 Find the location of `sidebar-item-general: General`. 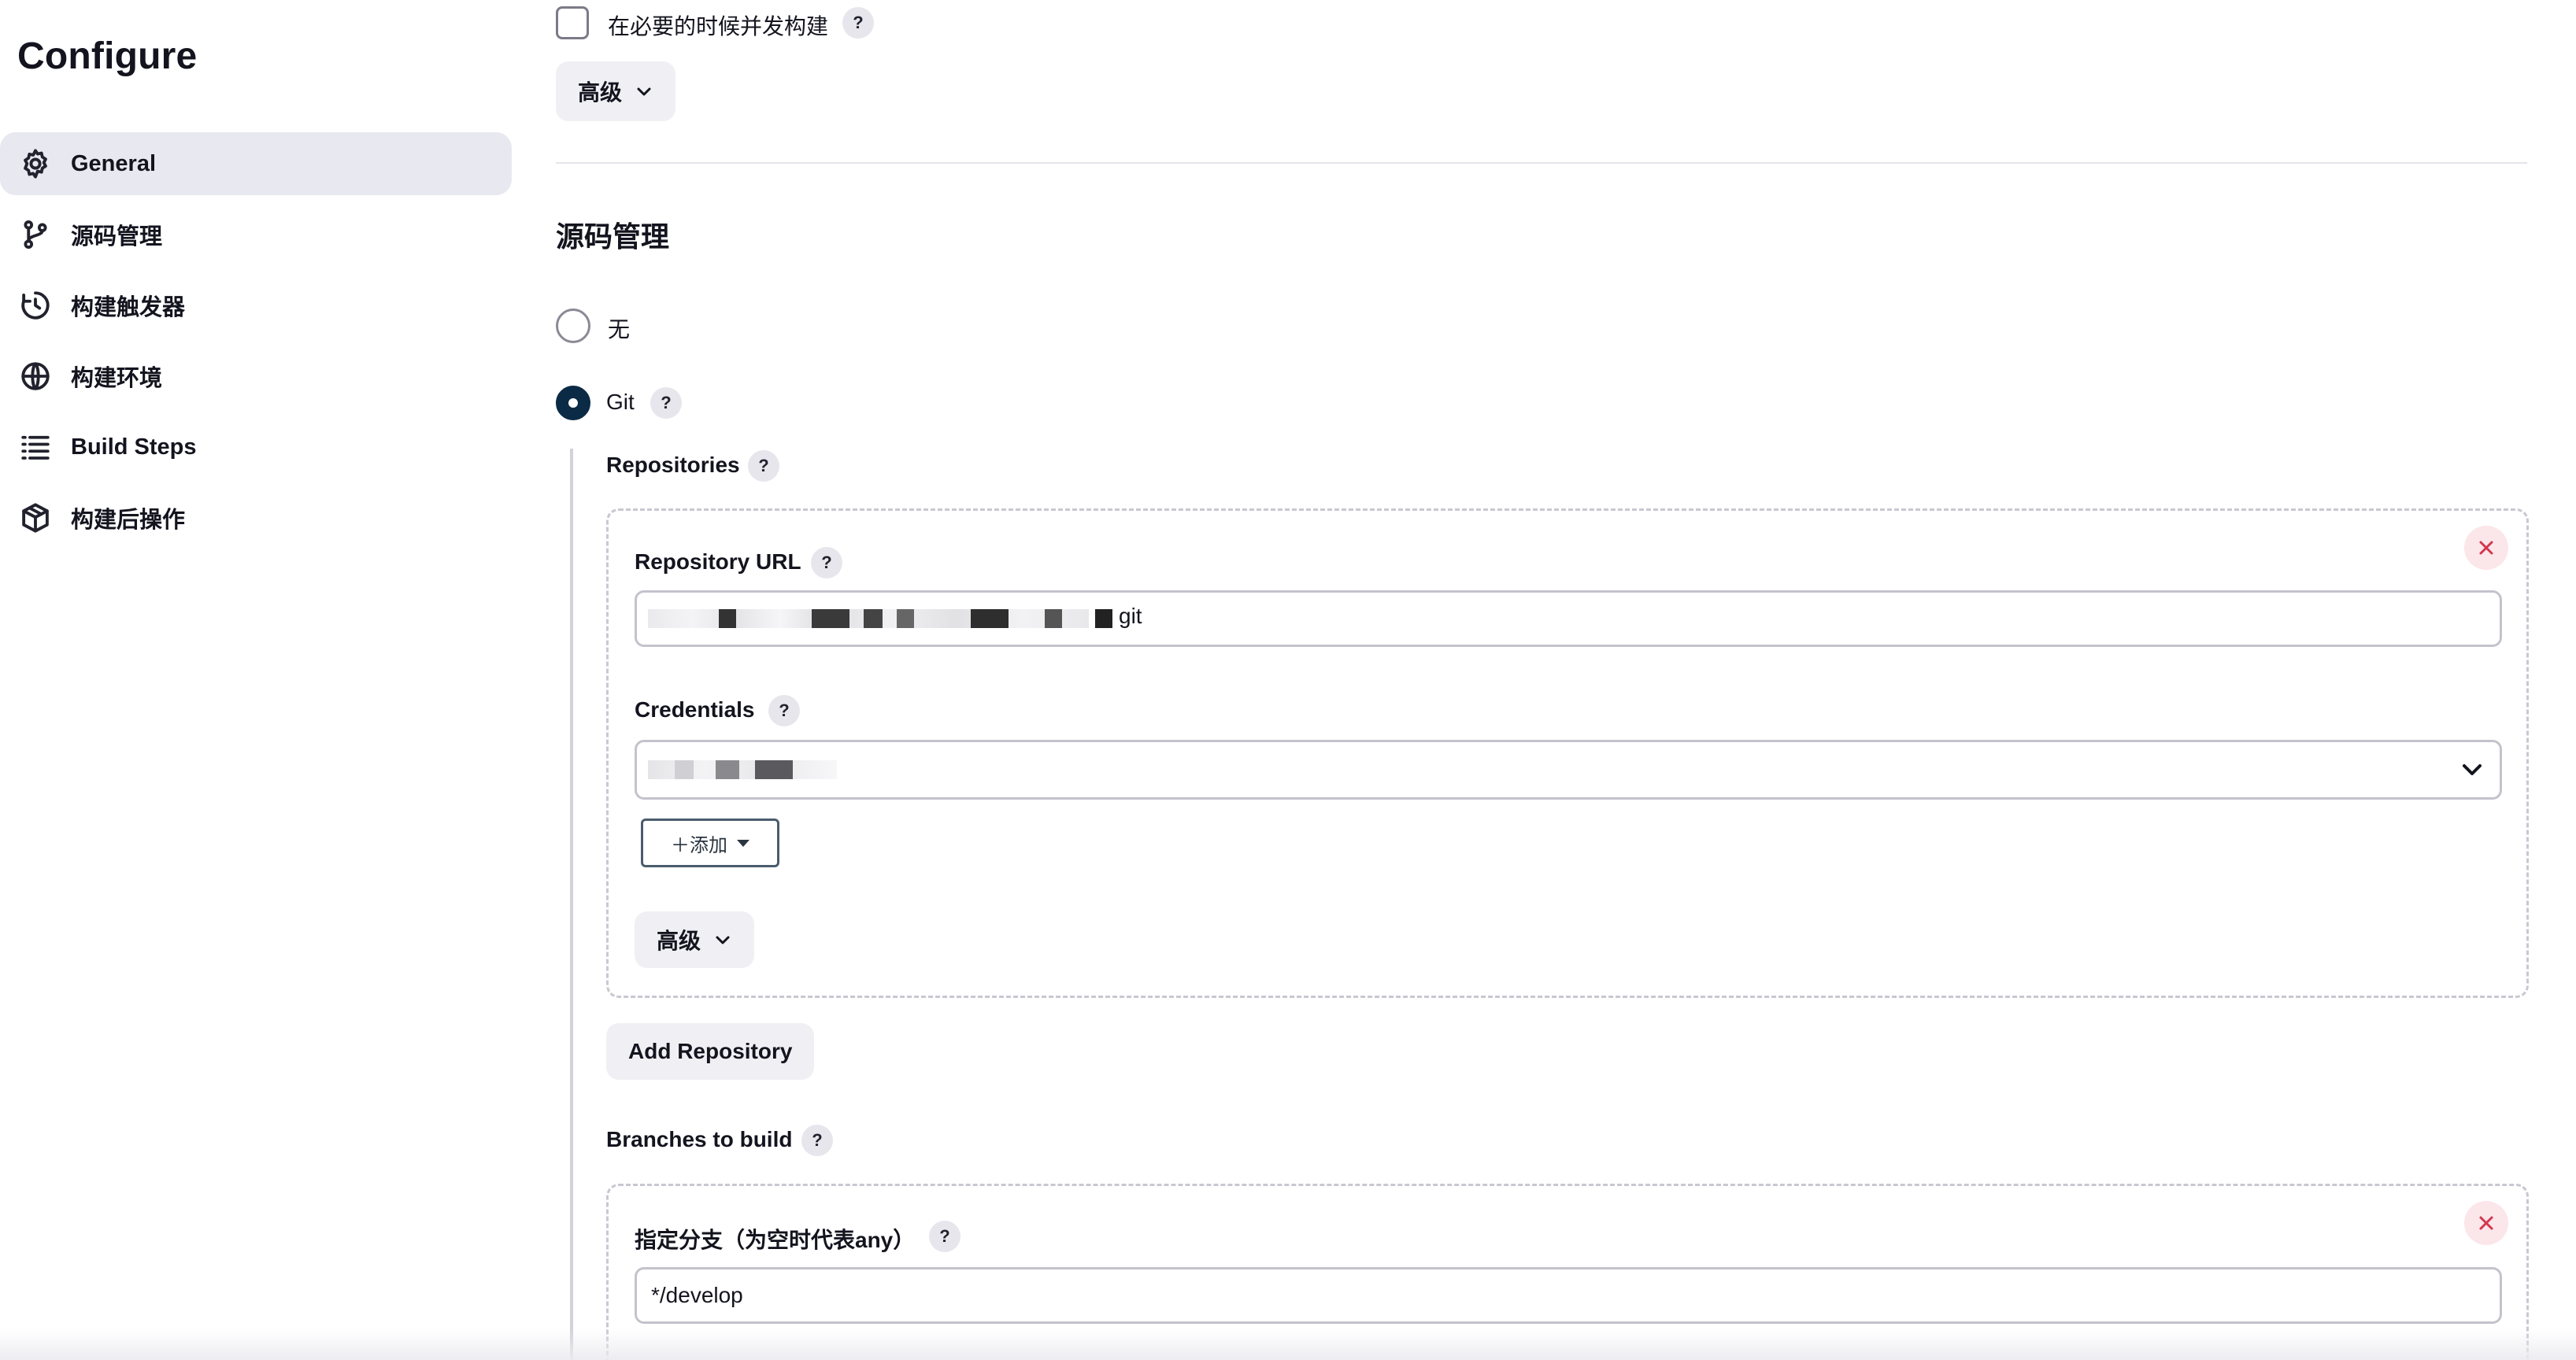

sidebar-item-general: General is located at coordinates (256, 163).